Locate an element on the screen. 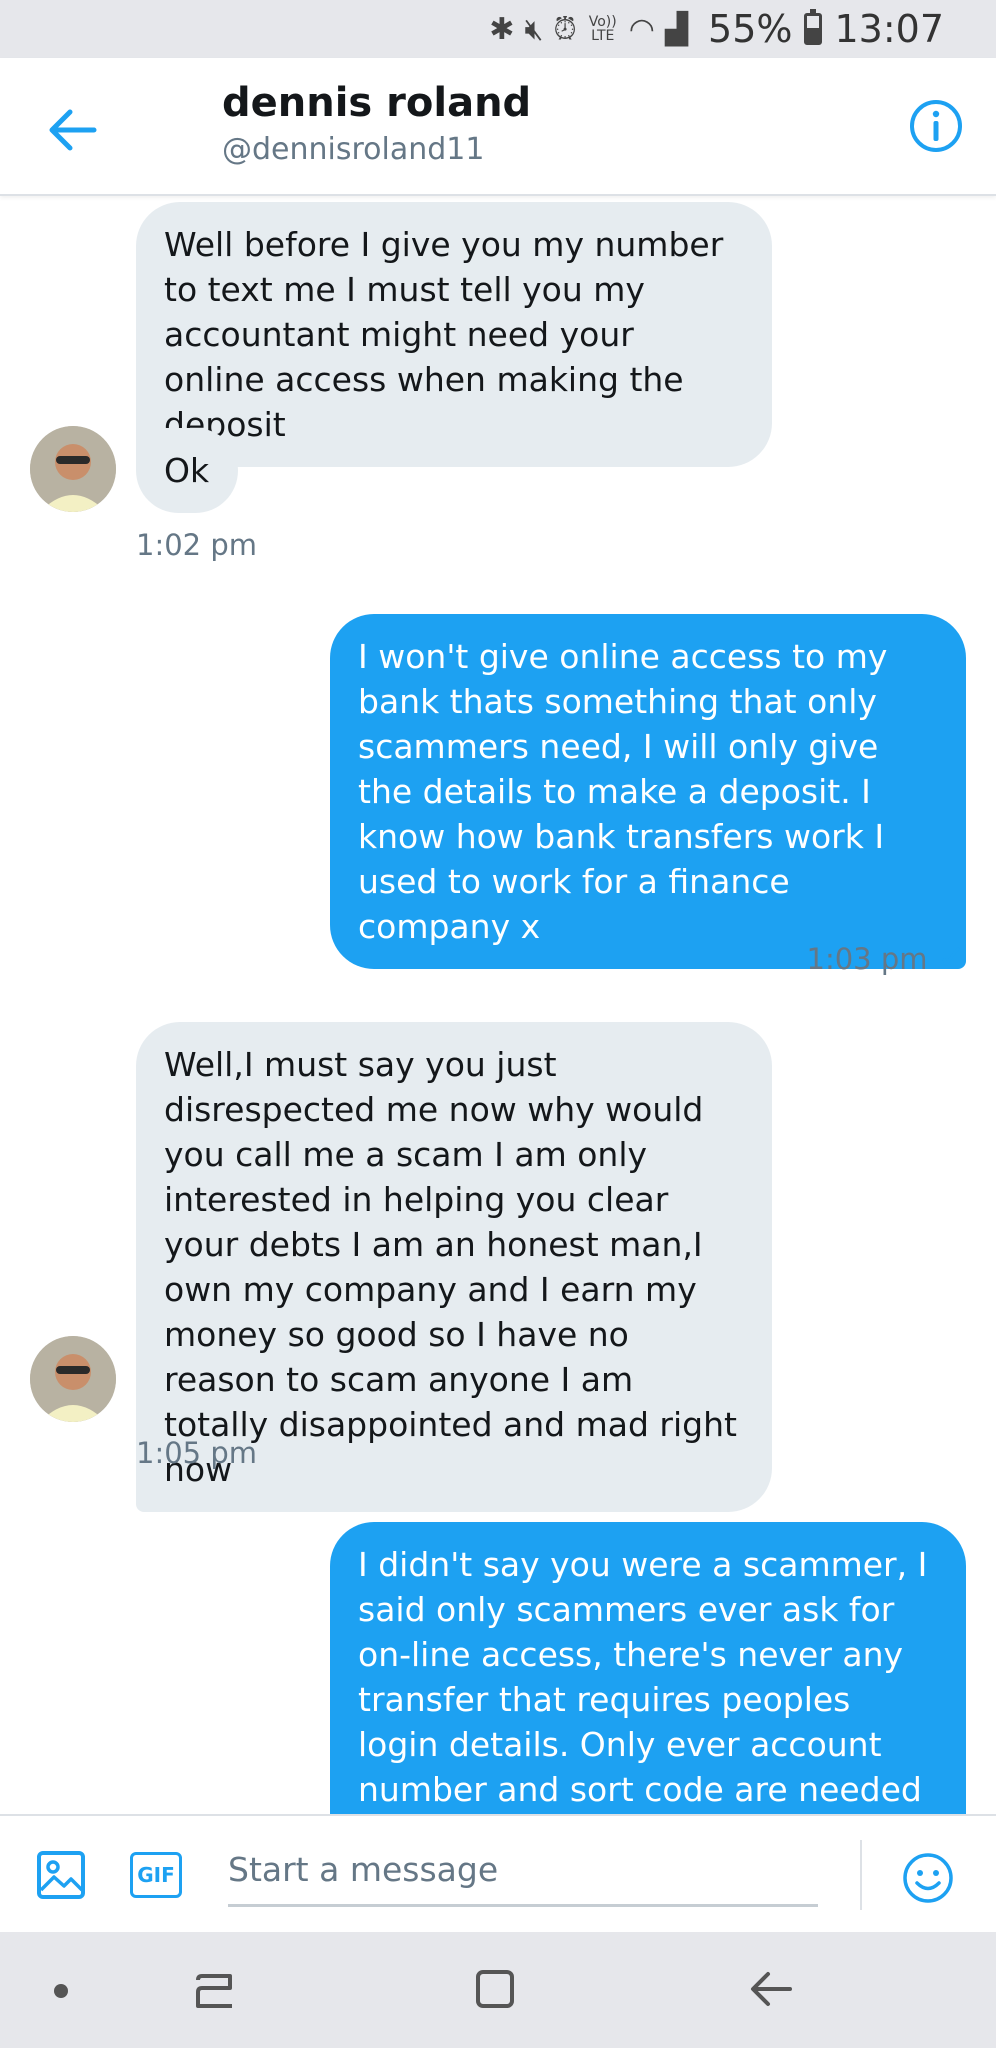 This screenshot has height=2048, width=996. info-icon is located at coordinates (936, 126).